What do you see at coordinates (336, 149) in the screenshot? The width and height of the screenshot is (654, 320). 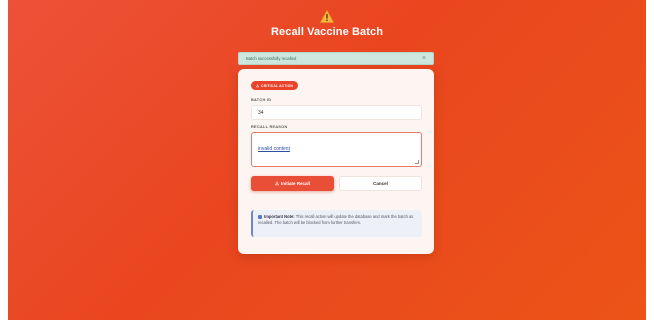 I see `recall-reason-textarea: invalid content` at bounding box center [336, 149].